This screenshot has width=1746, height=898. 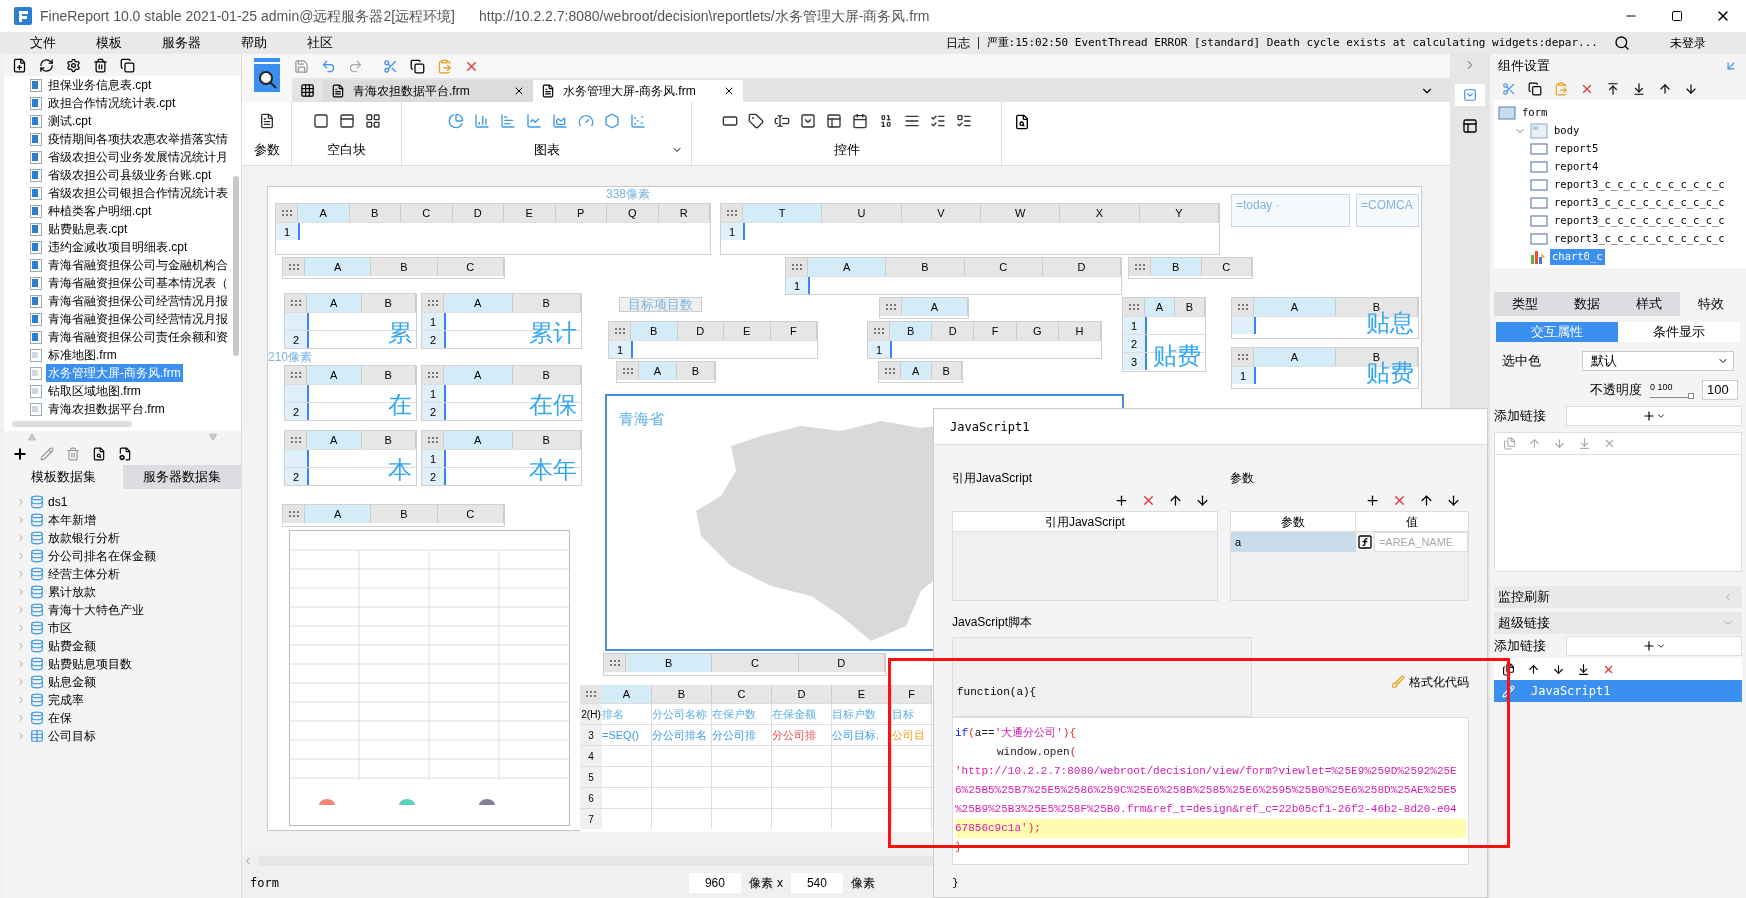 I want to click on dataset-settings-icon, so click(x=125, y=454).